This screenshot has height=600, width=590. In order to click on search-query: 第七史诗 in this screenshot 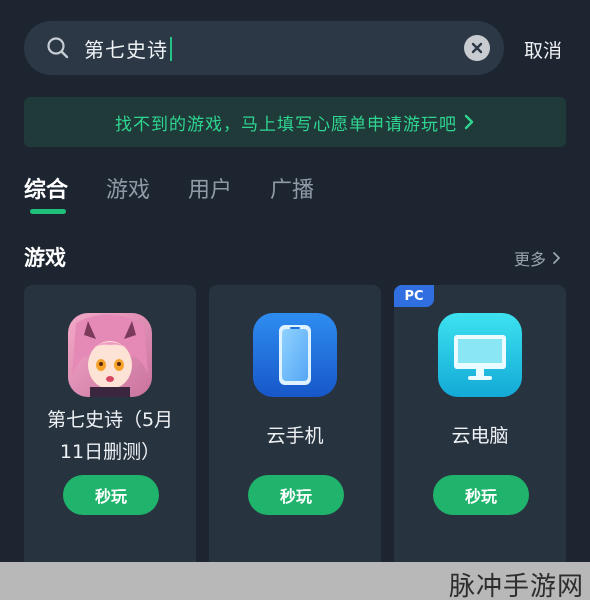, I will do `click(128, 48)`.